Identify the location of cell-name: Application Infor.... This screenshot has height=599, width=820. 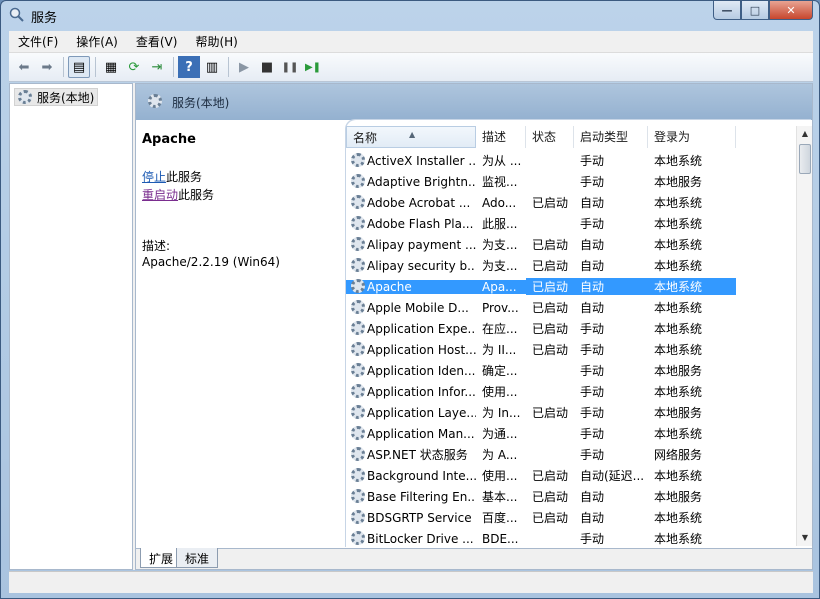
(421, 391).